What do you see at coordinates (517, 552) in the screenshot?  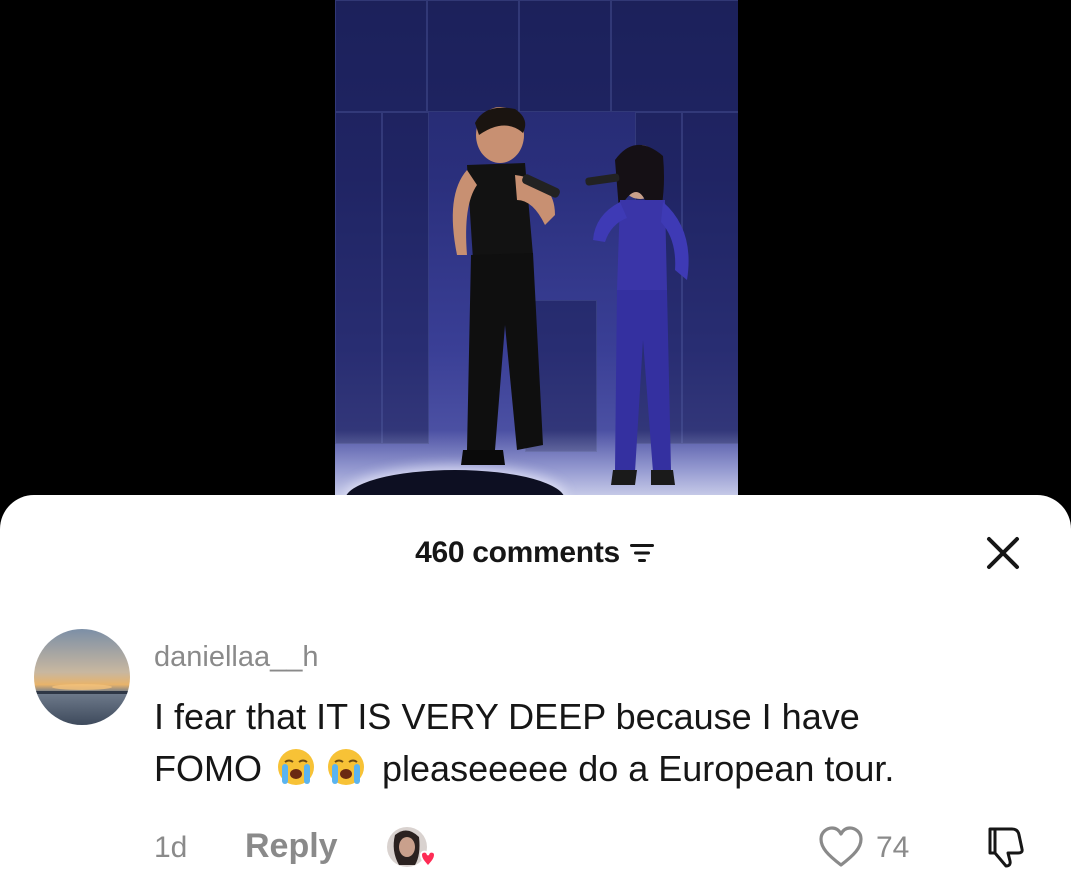 I see `comments-count: 460 comments` at bounding box center [517, 552].